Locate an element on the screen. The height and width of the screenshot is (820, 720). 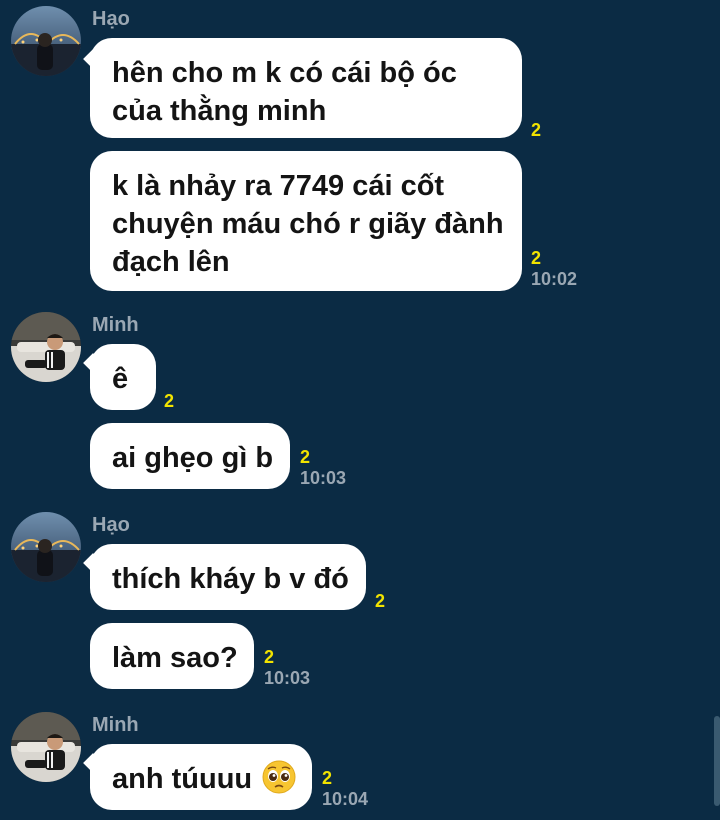
message-text: thích kháy b v đó is located at coordinates (230, 579).